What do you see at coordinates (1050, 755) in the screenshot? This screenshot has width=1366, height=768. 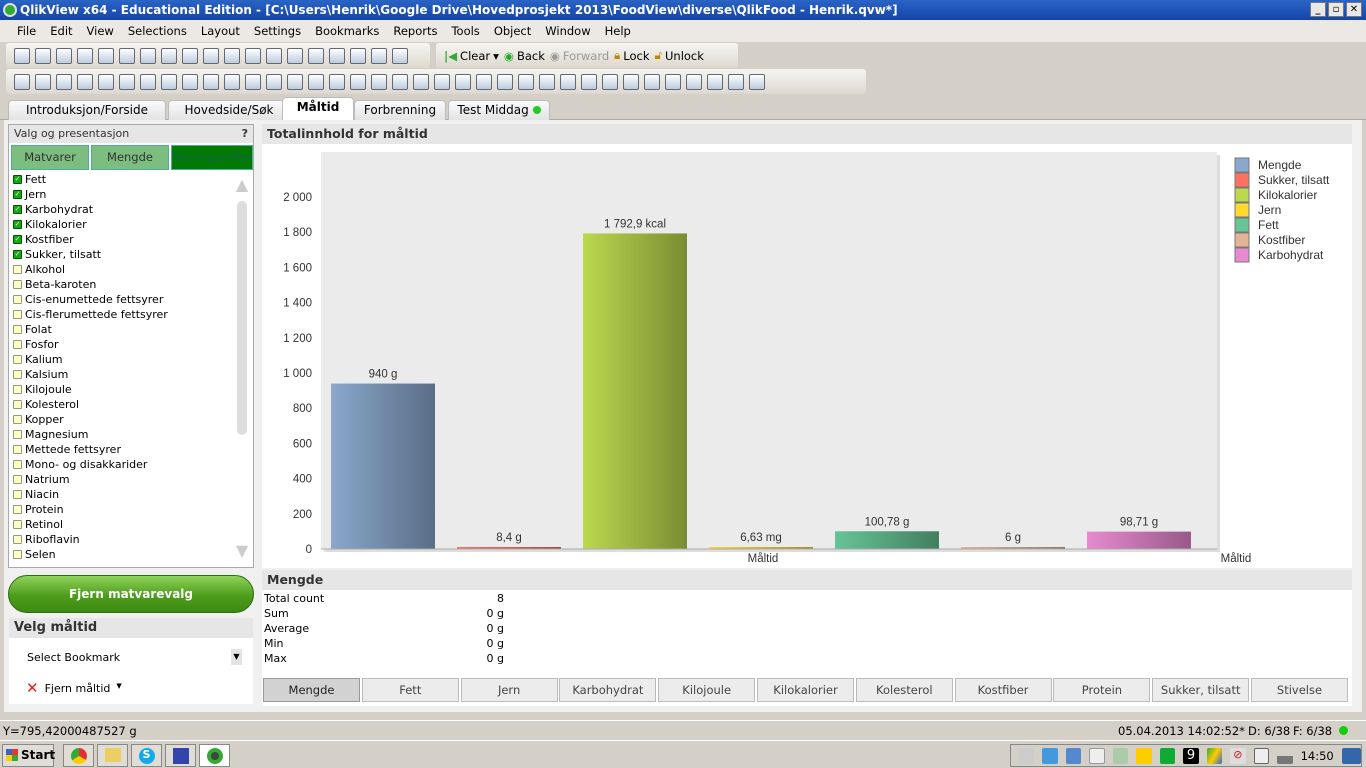 I see `dropbox-icon` at bounding box center [1050, 755].